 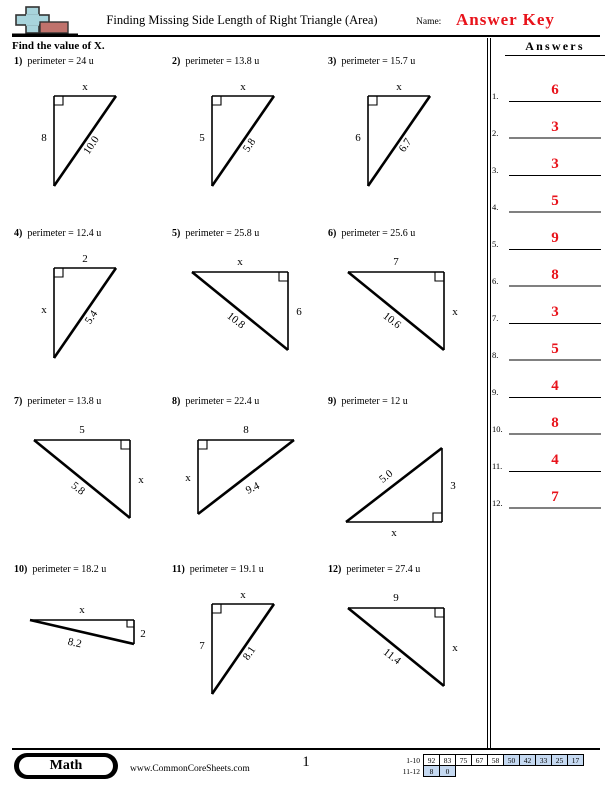 I want to click on answer-value: 4, so click(x=555, y=460).